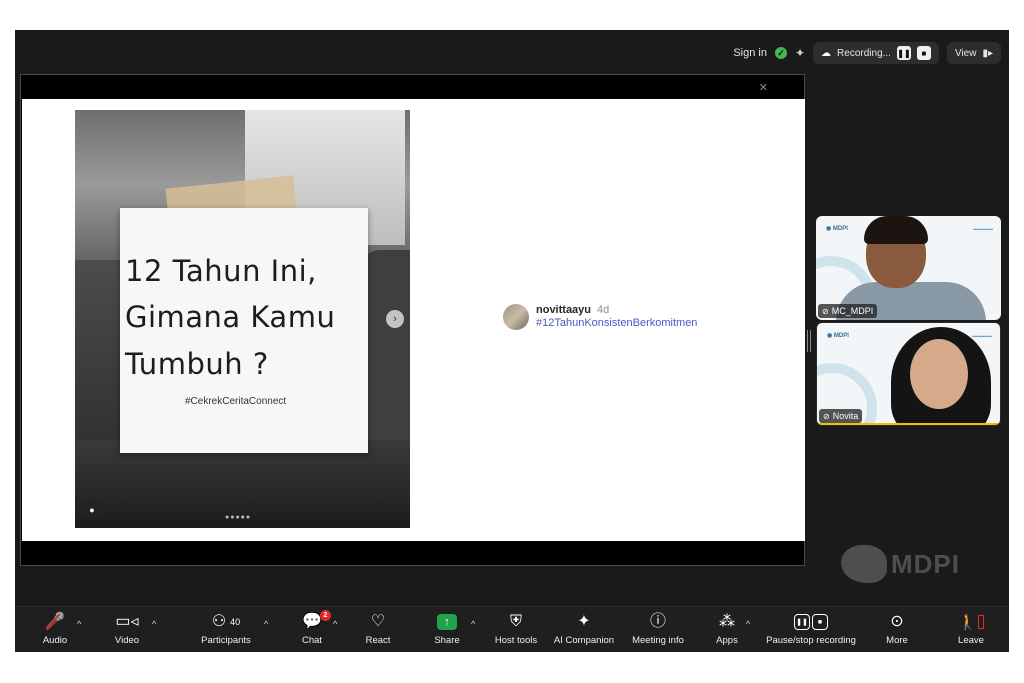  What do you see at coordinates (727, 640) in the screenshot?
I see `apps-label: Apps` at bounding box center [727, 640].